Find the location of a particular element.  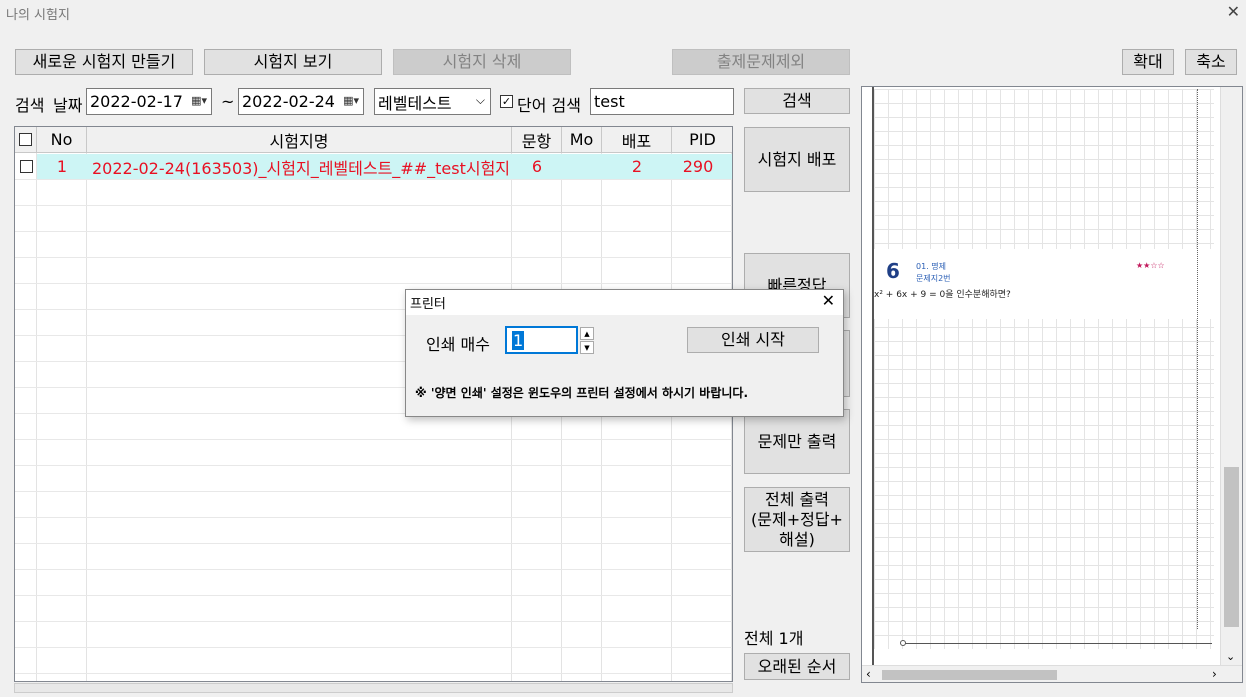

row-checkbox is located at coordinates (26, 166).